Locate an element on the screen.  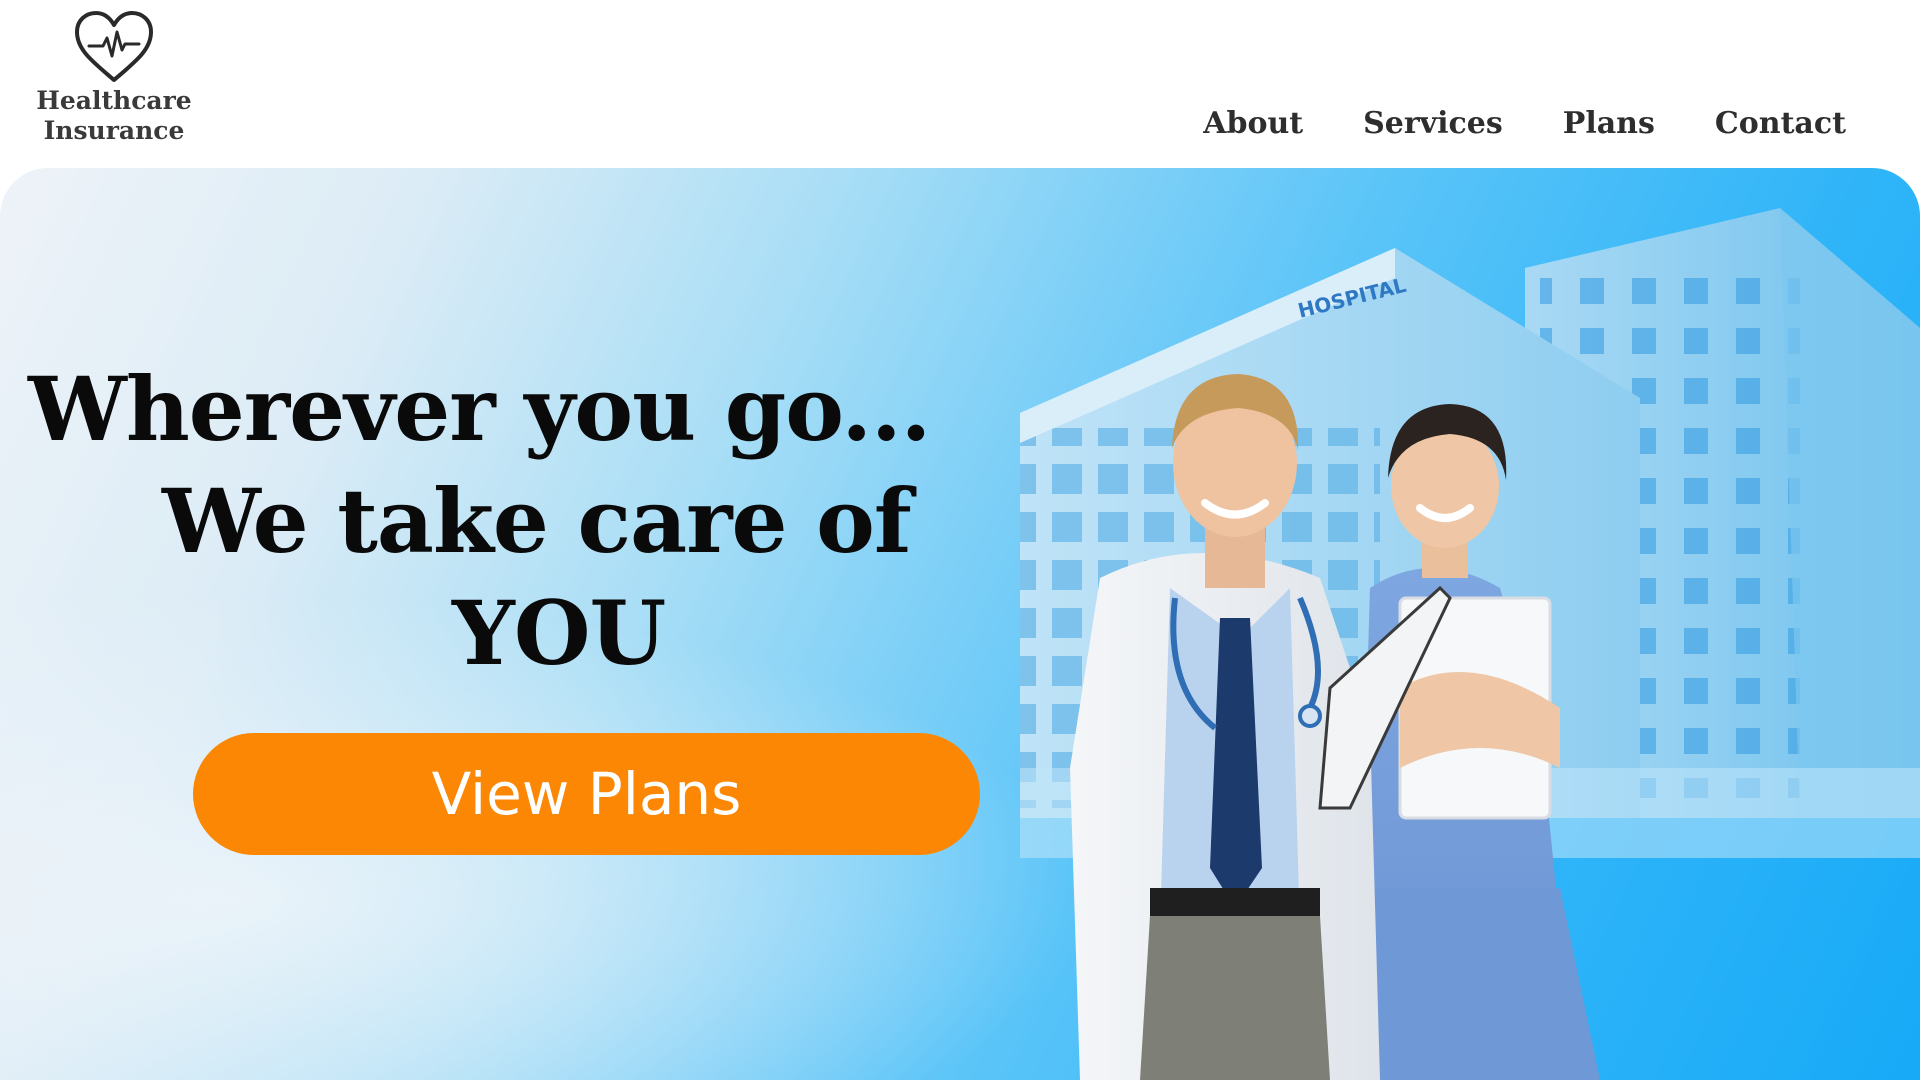
main-nav: About Services Plans Contact is located at coordinates (1524, 123).